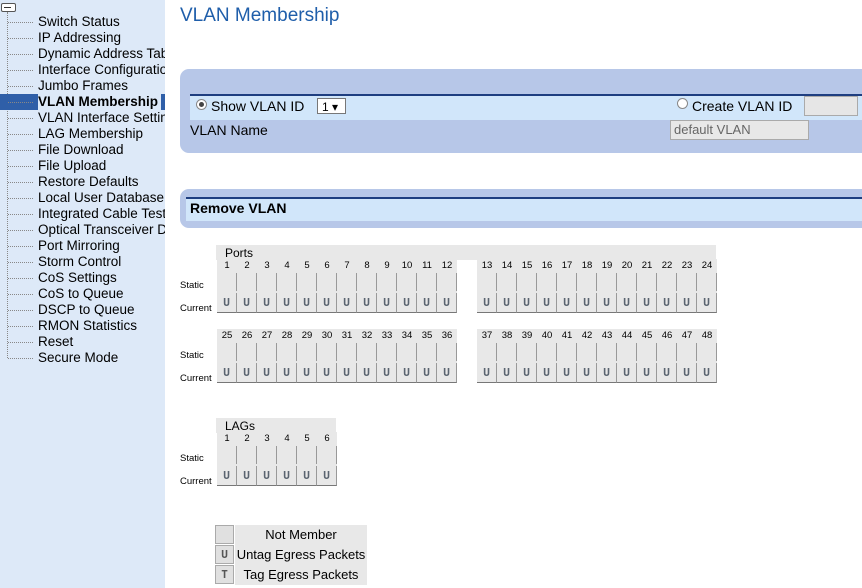  Describe the element at coordinates (82, 150) in the screenshot. I see `sidebar-item: File Download` at that location.